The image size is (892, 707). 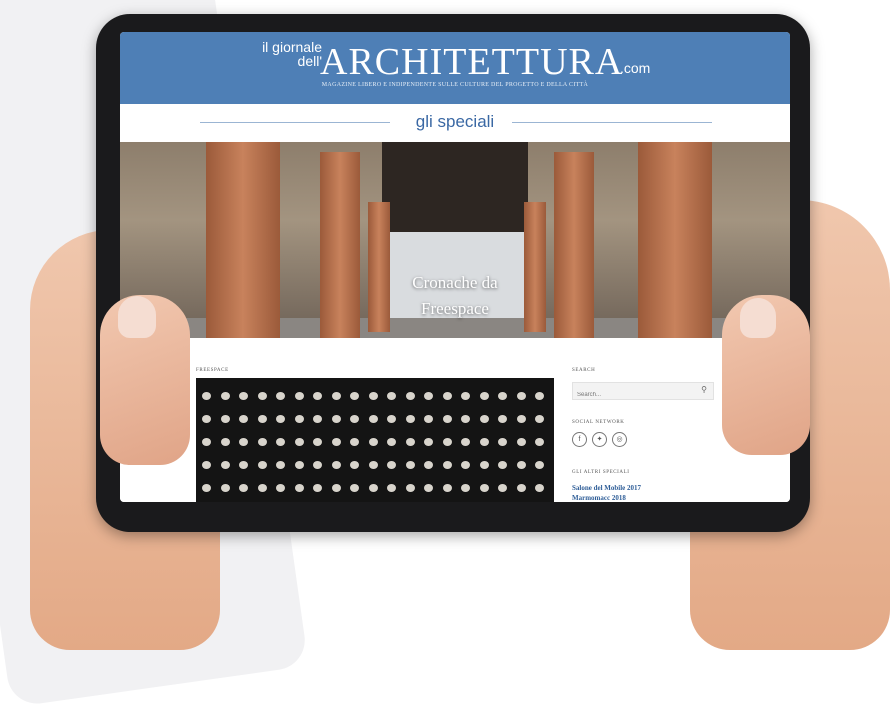 What do you see at coordinates (455, 296) in the screenshot?
I see `hero-caption: Cronache da Freespace` at bounding box center [455, 296].